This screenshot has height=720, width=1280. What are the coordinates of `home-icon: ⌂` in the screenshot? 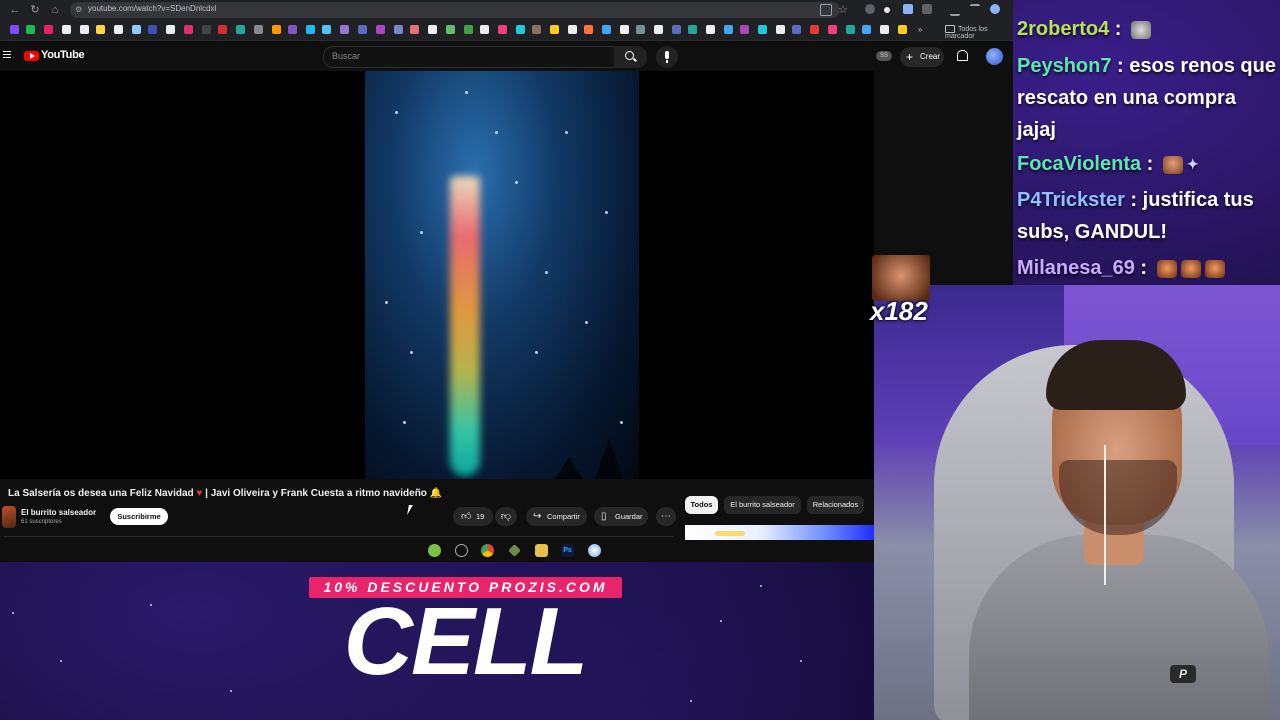 It's located at (55, 10).